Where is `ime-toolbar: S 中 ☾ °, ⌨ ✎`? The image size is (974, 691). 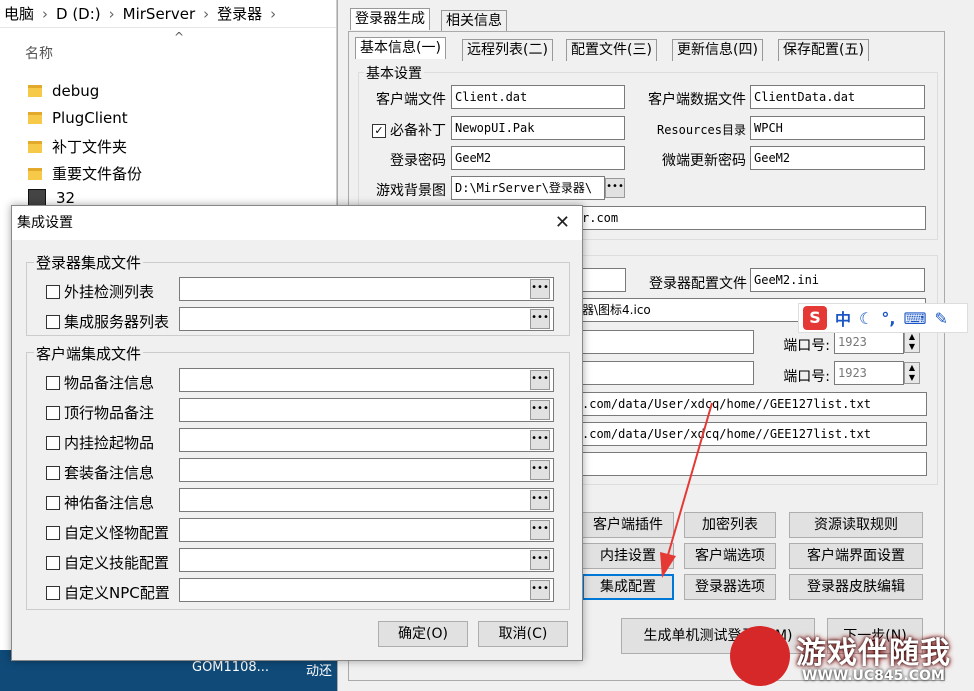
ime-toolbar: S 中 ☾ °, ⌨ ✎ is located at coordinates (883, 318).